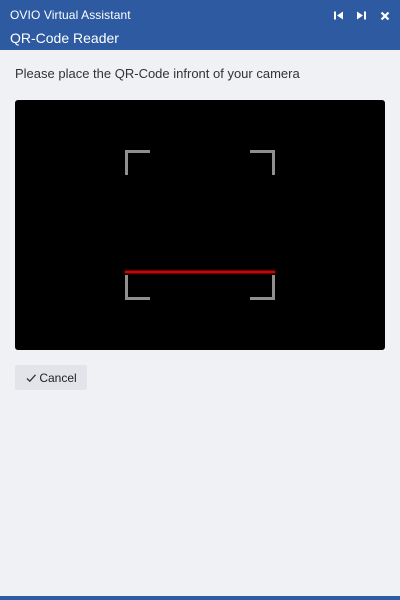 This screenshot has height=600, width=400. Describe the element at coordinates (31, 377) in the screenshot. I see `check-icon` at that location.